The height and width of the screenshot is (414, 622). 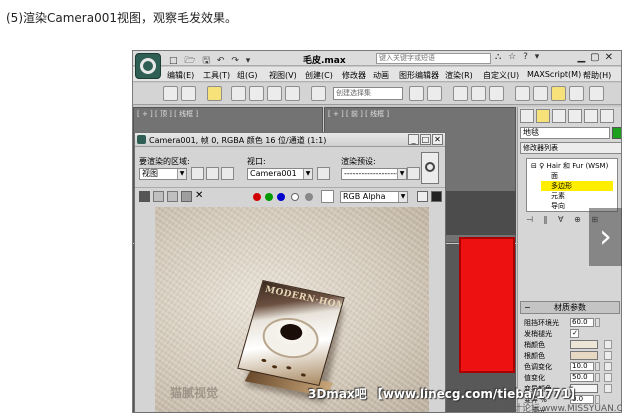 I want to click on utilities-tab-icon, so click(x=607, y=116).